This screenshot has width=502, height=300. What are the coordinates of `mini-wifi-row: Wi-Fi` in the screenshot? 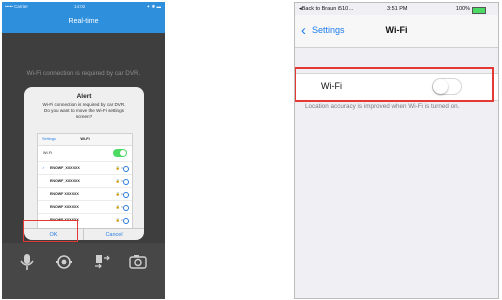 It's located at (85, 153).